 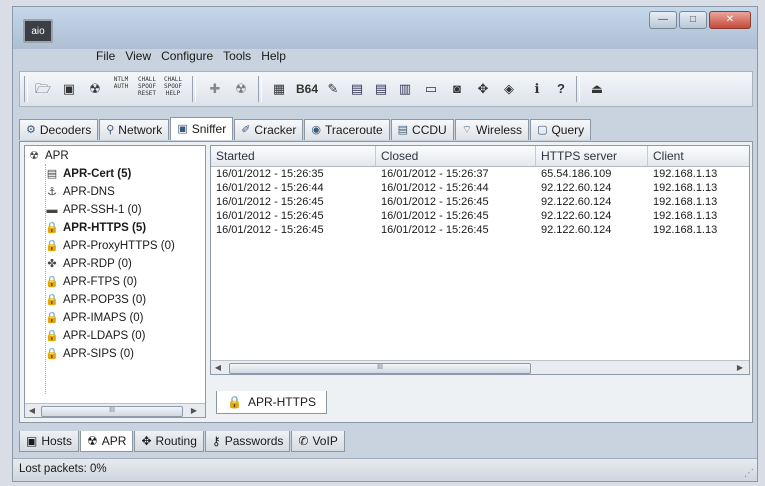 I want to click on tree-horizontal-scrollbar: ◀ III ▶, so click(x=115, y=410).